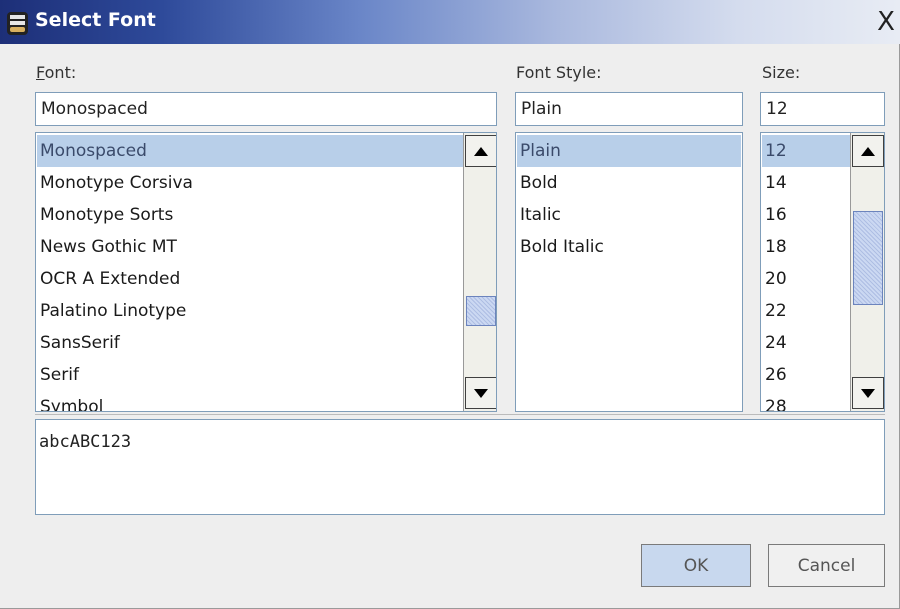 The height and width of the screenshot is (609, 900). Describe the element at coordinates (251, 151) in the screenshot. I see `font-list-item: Monospaced` at that location.